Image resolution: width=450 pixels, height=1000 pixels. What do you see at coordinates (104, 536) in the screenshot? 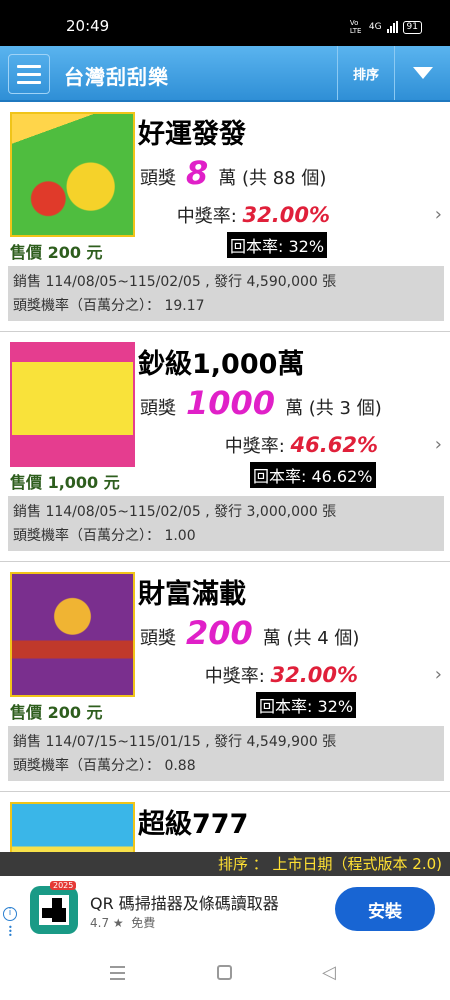
I see `prize-odds: 頭獎機率（百萬分之）： 1.00` at bounding box center [104, 536].